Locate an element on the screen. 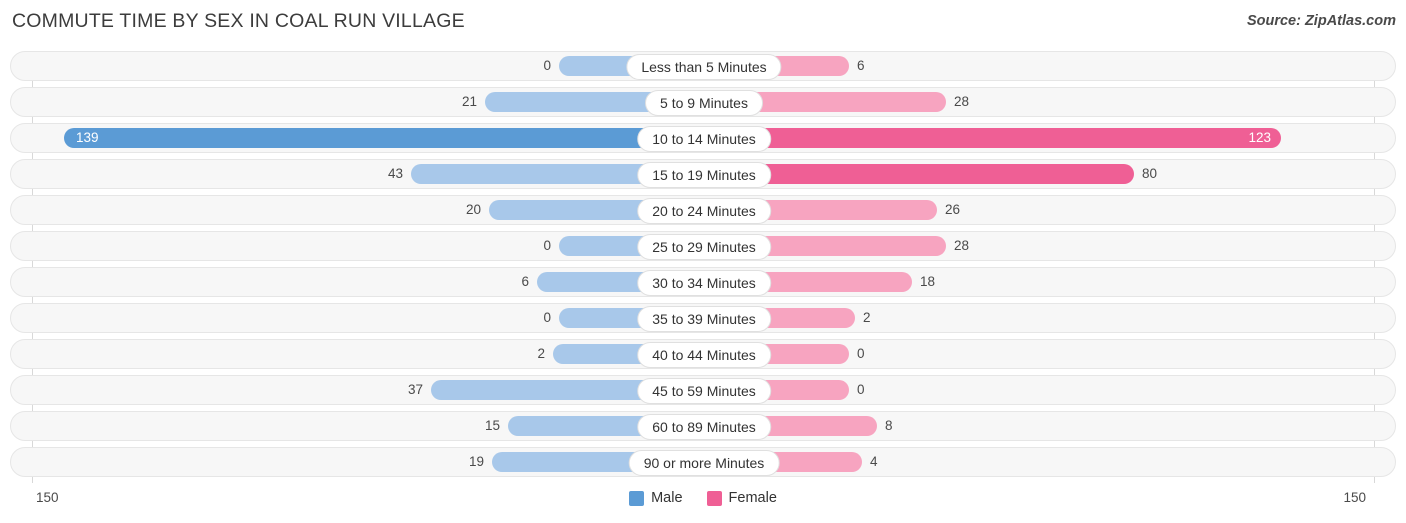  legend-item: Female is located at coordinates (741, 498).